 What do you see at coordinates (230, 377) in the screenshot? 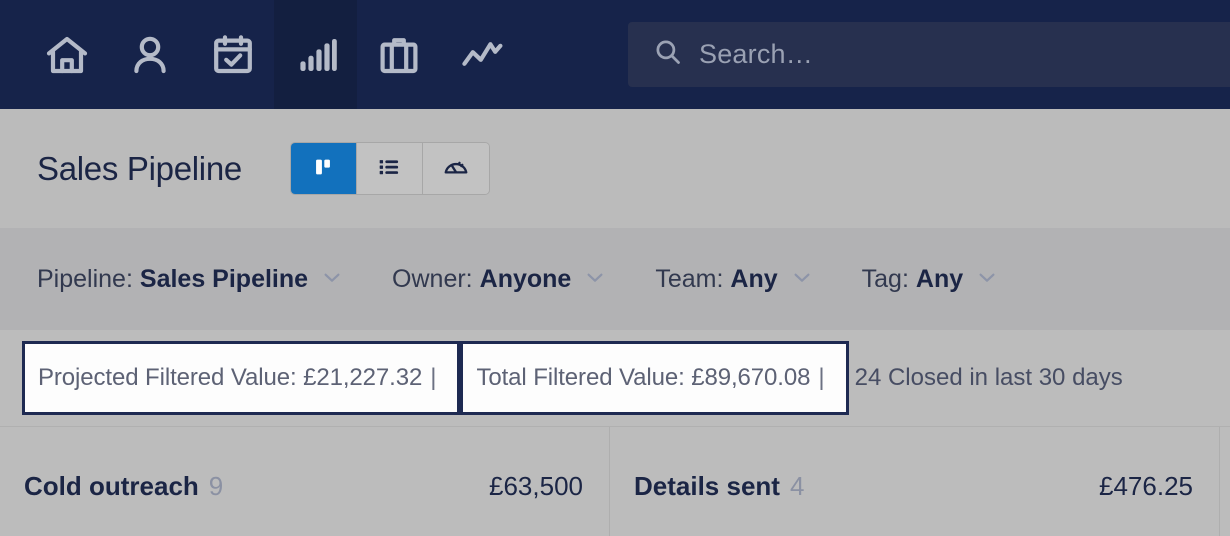
I see `projected-filtered-value-text: Projected Filtered Value: £21,227.32` at bounding box center [230, 377].